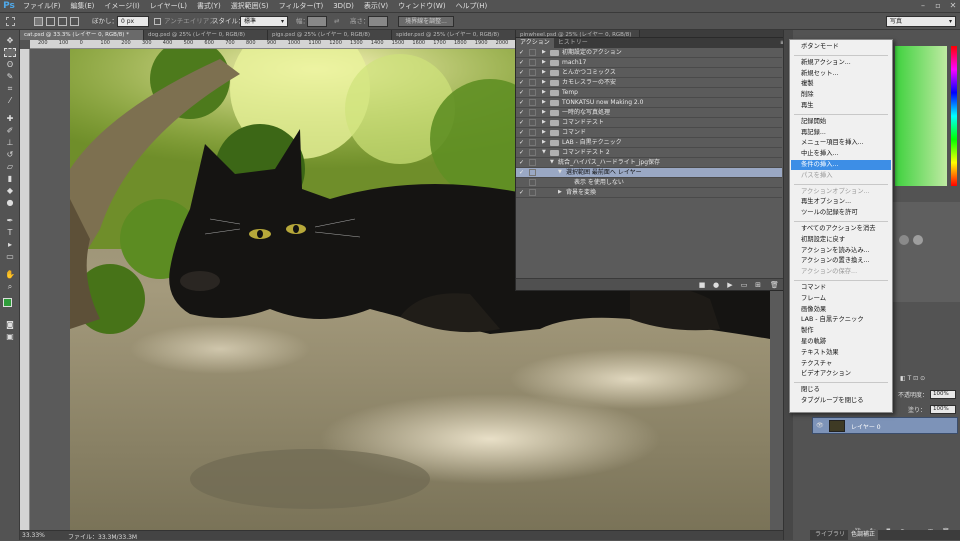 Image resolution: width=960 pixels, height=541 pixels. I want to click on path-select-tool-icon: ▸, so click(10, 244).